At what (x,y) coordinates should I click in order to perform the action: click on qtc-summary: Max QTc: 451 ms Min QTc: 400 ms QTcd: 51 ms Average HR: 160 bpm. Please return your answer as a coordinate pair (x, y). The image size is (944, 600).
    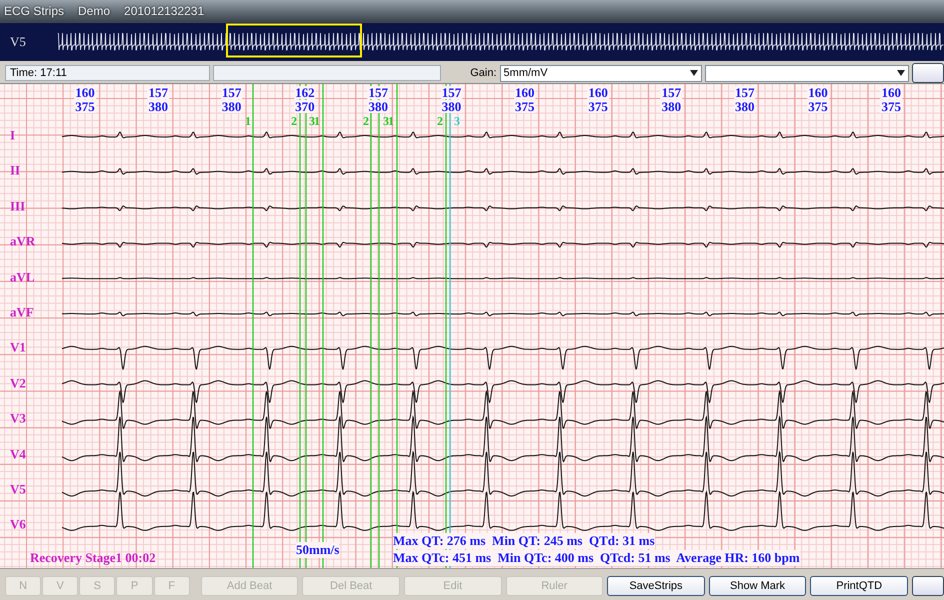
    Looking at the image, I should click on (596, 558).